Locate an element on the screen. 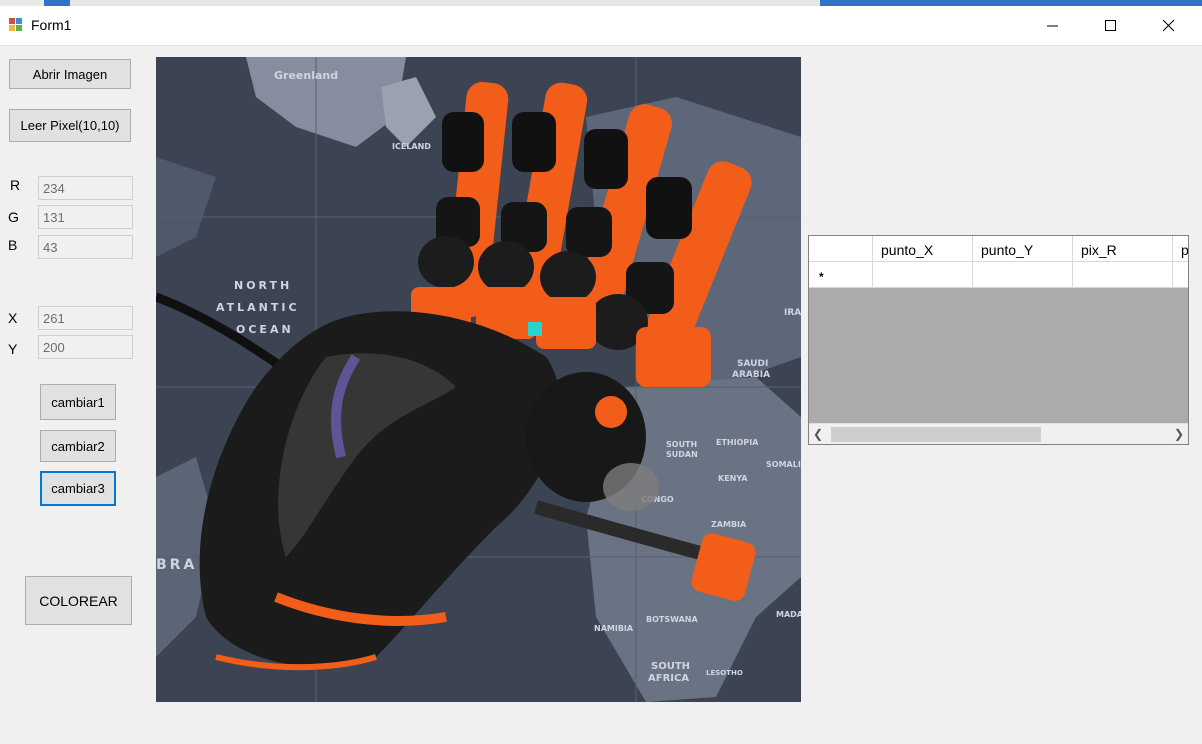 This screenshot has height=744, width=1202. column-header-punto-y: punto_Y is located at coordinates (1023, 249).